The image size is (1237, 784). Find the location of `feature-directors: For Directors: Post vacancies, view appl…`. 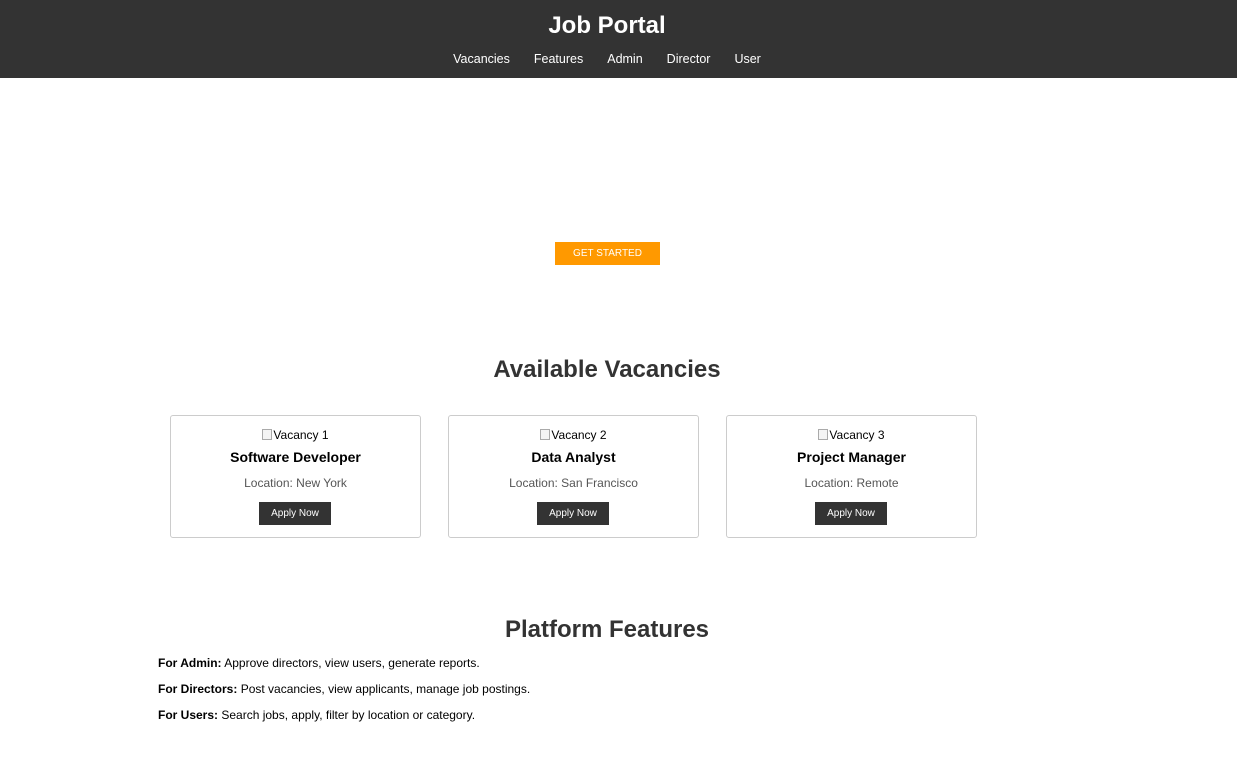

feature-directors: For Directors: Post vacancies, view appl… is located at coordinates (344, 689).